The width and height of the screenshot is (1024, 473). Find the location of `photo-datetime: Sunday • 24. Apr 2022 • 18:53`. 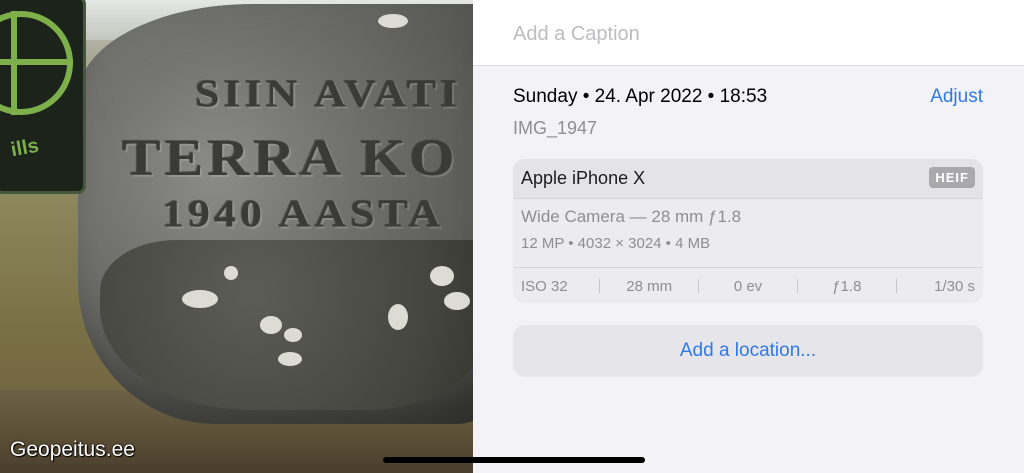

photo-datetime: Sunday • 24. Apr 2022 • 18:53 is located at coordinates (640, 96).